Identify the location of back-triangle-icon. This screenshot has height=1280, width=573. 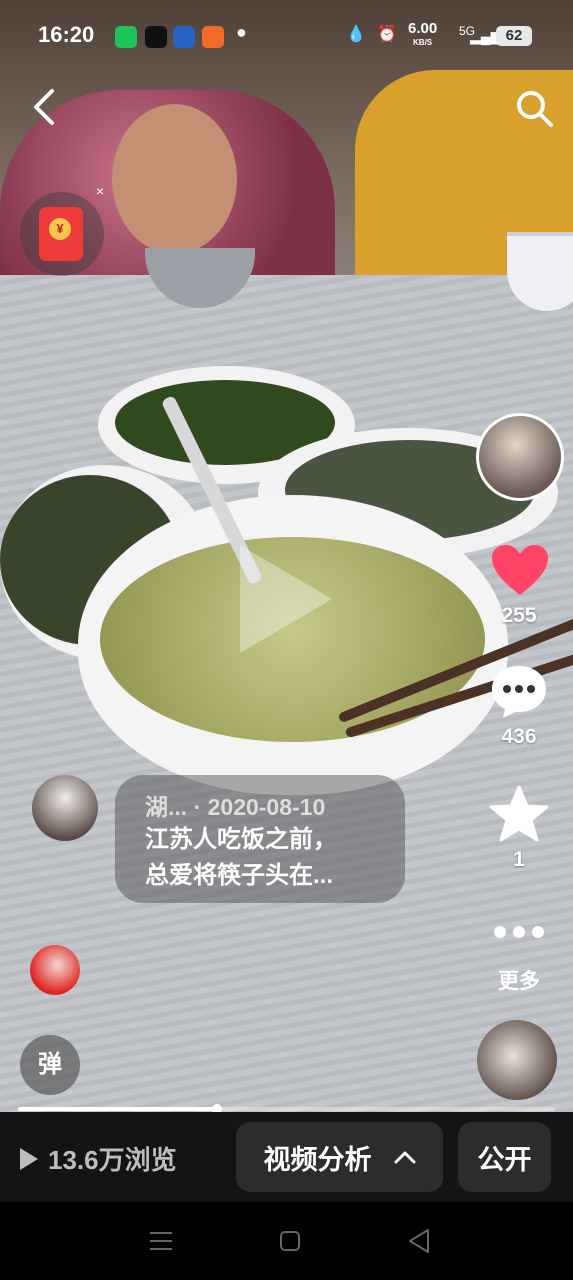
(419, 1241).